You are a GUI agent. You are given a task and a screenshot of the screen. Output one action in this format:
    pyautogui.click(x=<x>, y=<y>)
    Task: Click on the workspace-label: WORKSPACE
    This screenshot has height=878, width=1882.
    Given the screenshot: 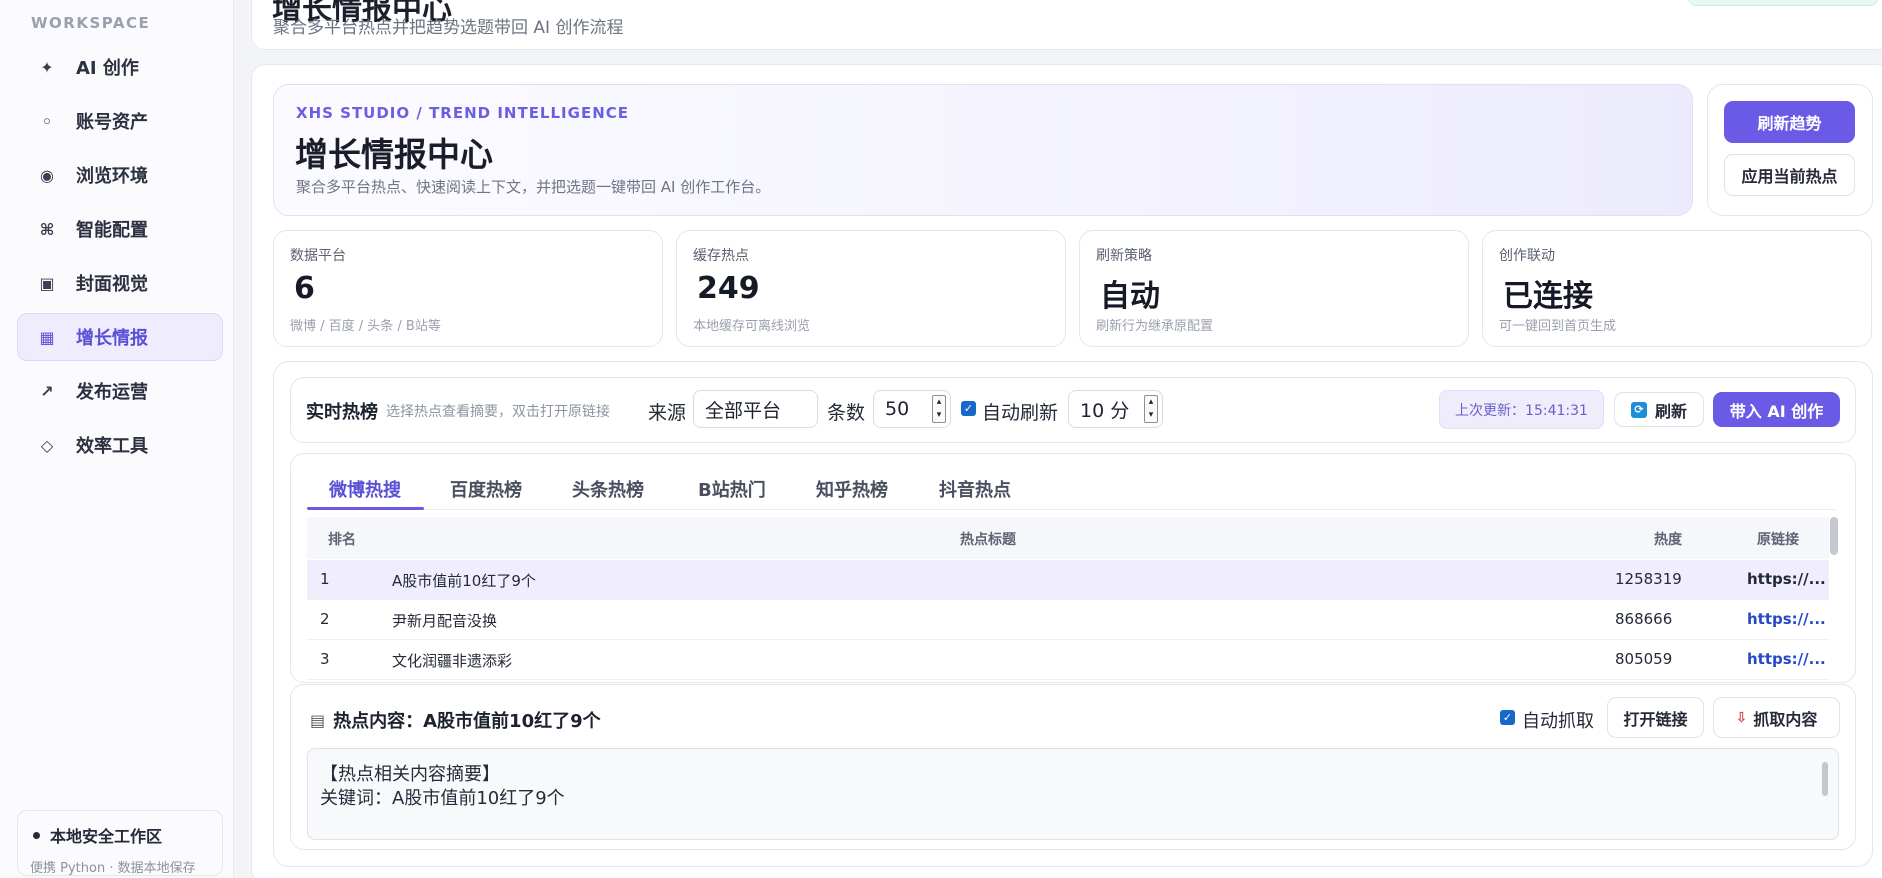 What is the action you would take?
    pyautogui.click(x=91, y=23)
    